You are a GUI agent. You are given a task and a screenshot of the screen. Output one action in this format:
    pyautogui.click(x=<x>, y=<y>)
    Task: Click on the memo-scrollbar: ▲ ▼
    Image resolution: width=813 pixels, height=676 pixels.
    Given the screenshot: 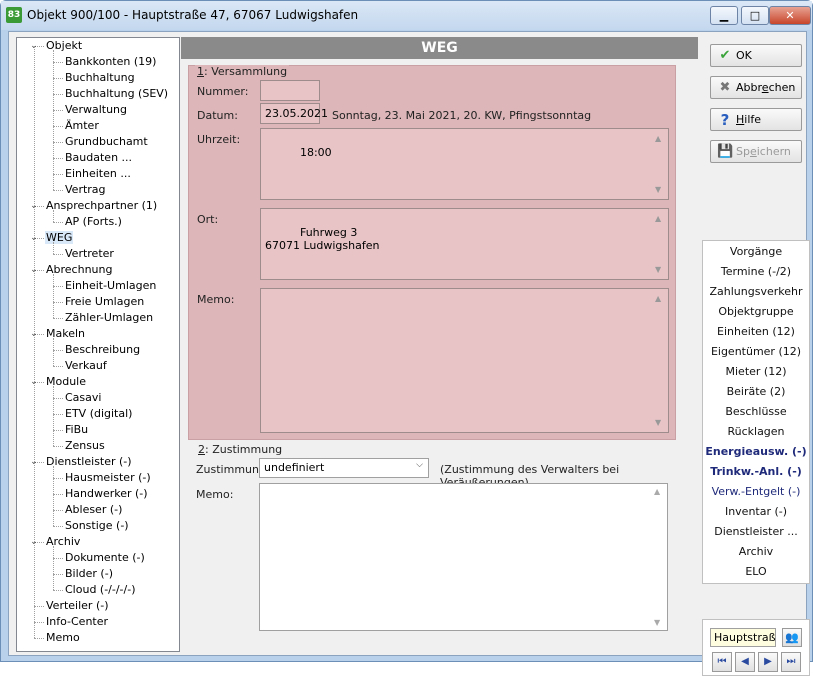 What is the action you would take?
    pyautogui.click(x=659, y=360)
    